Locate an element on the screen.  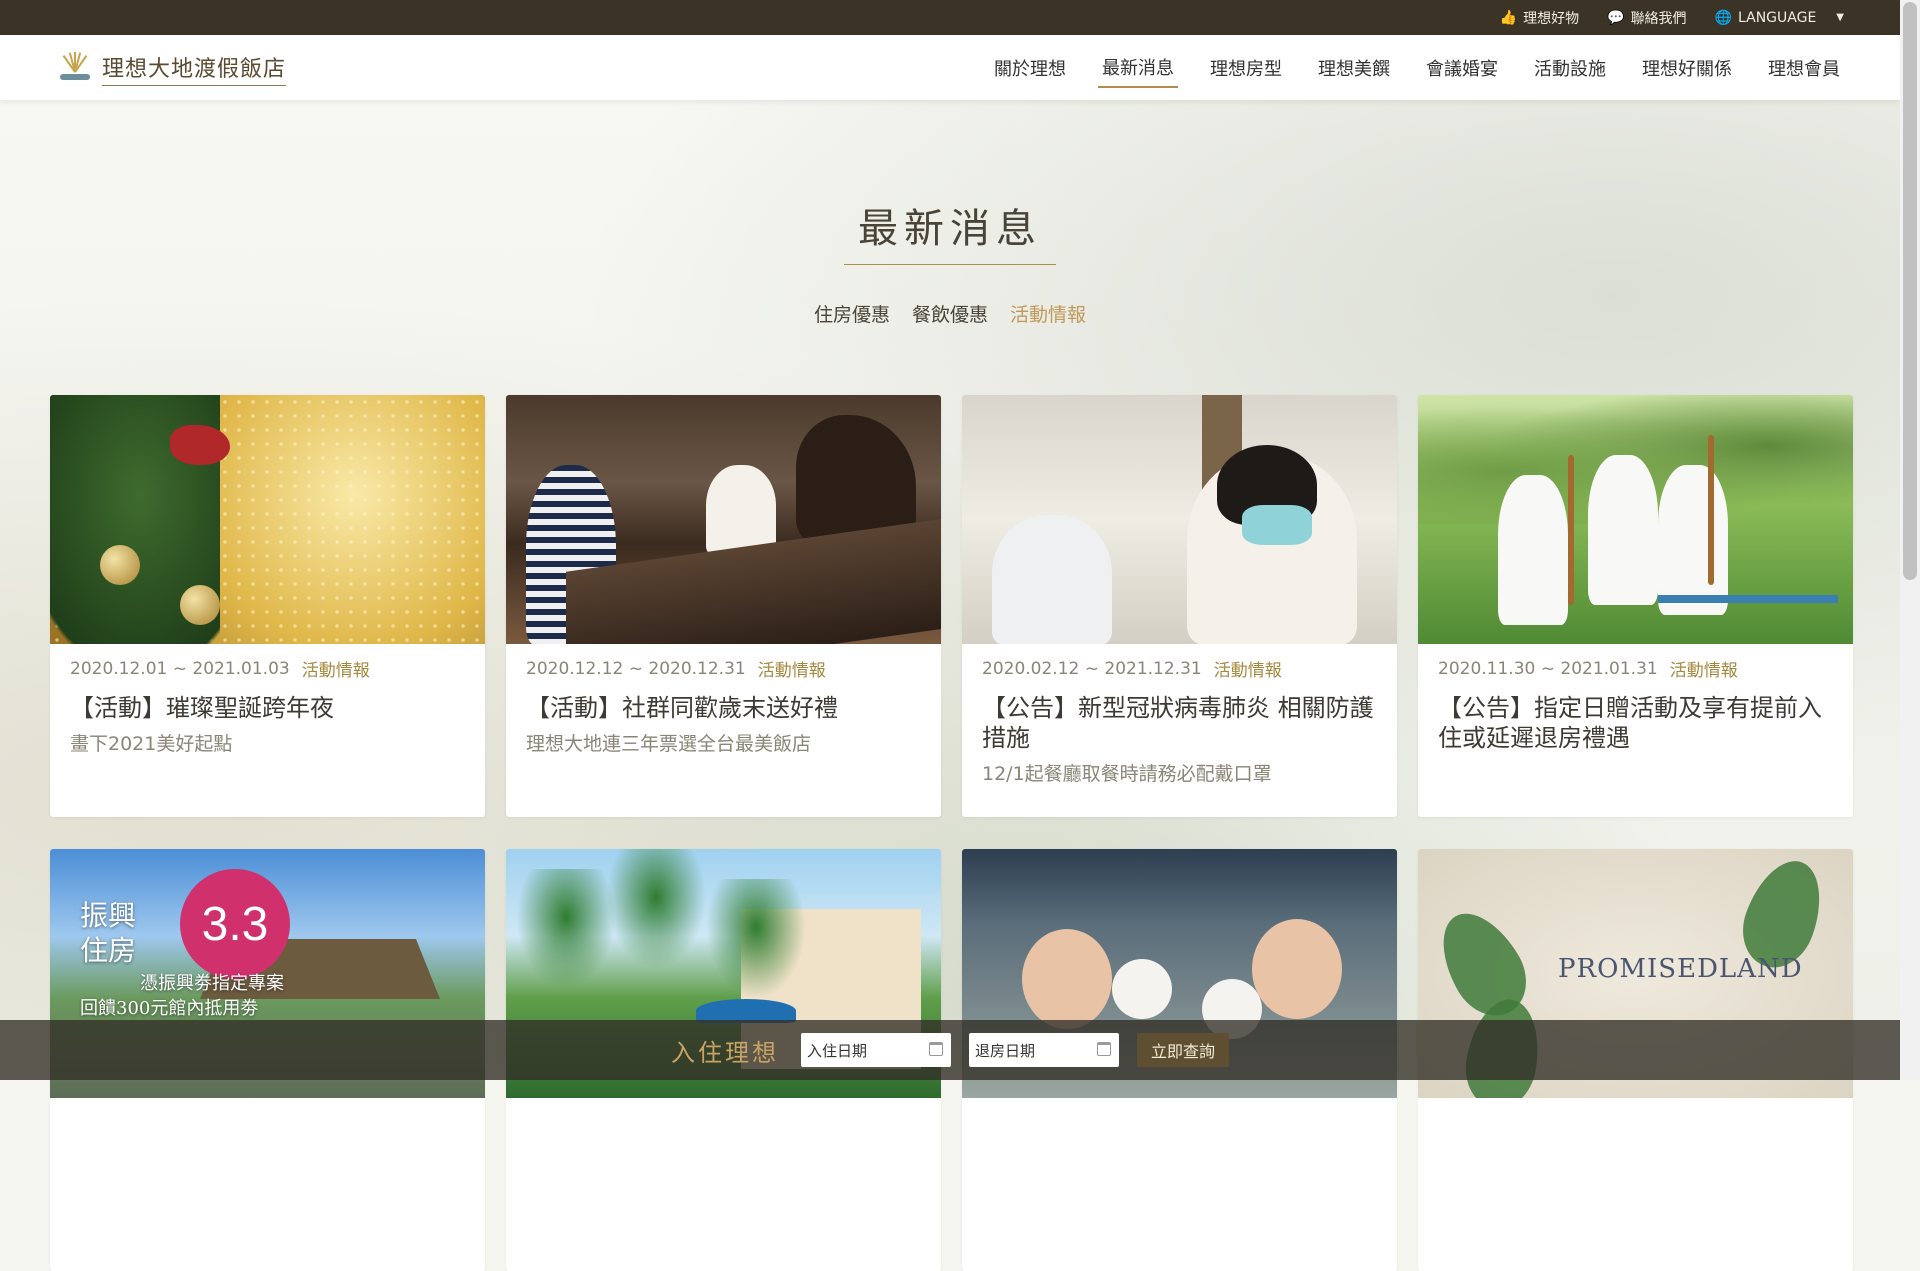
filter-room-offers: 住房優惠 is located at coordinates (852, 313).